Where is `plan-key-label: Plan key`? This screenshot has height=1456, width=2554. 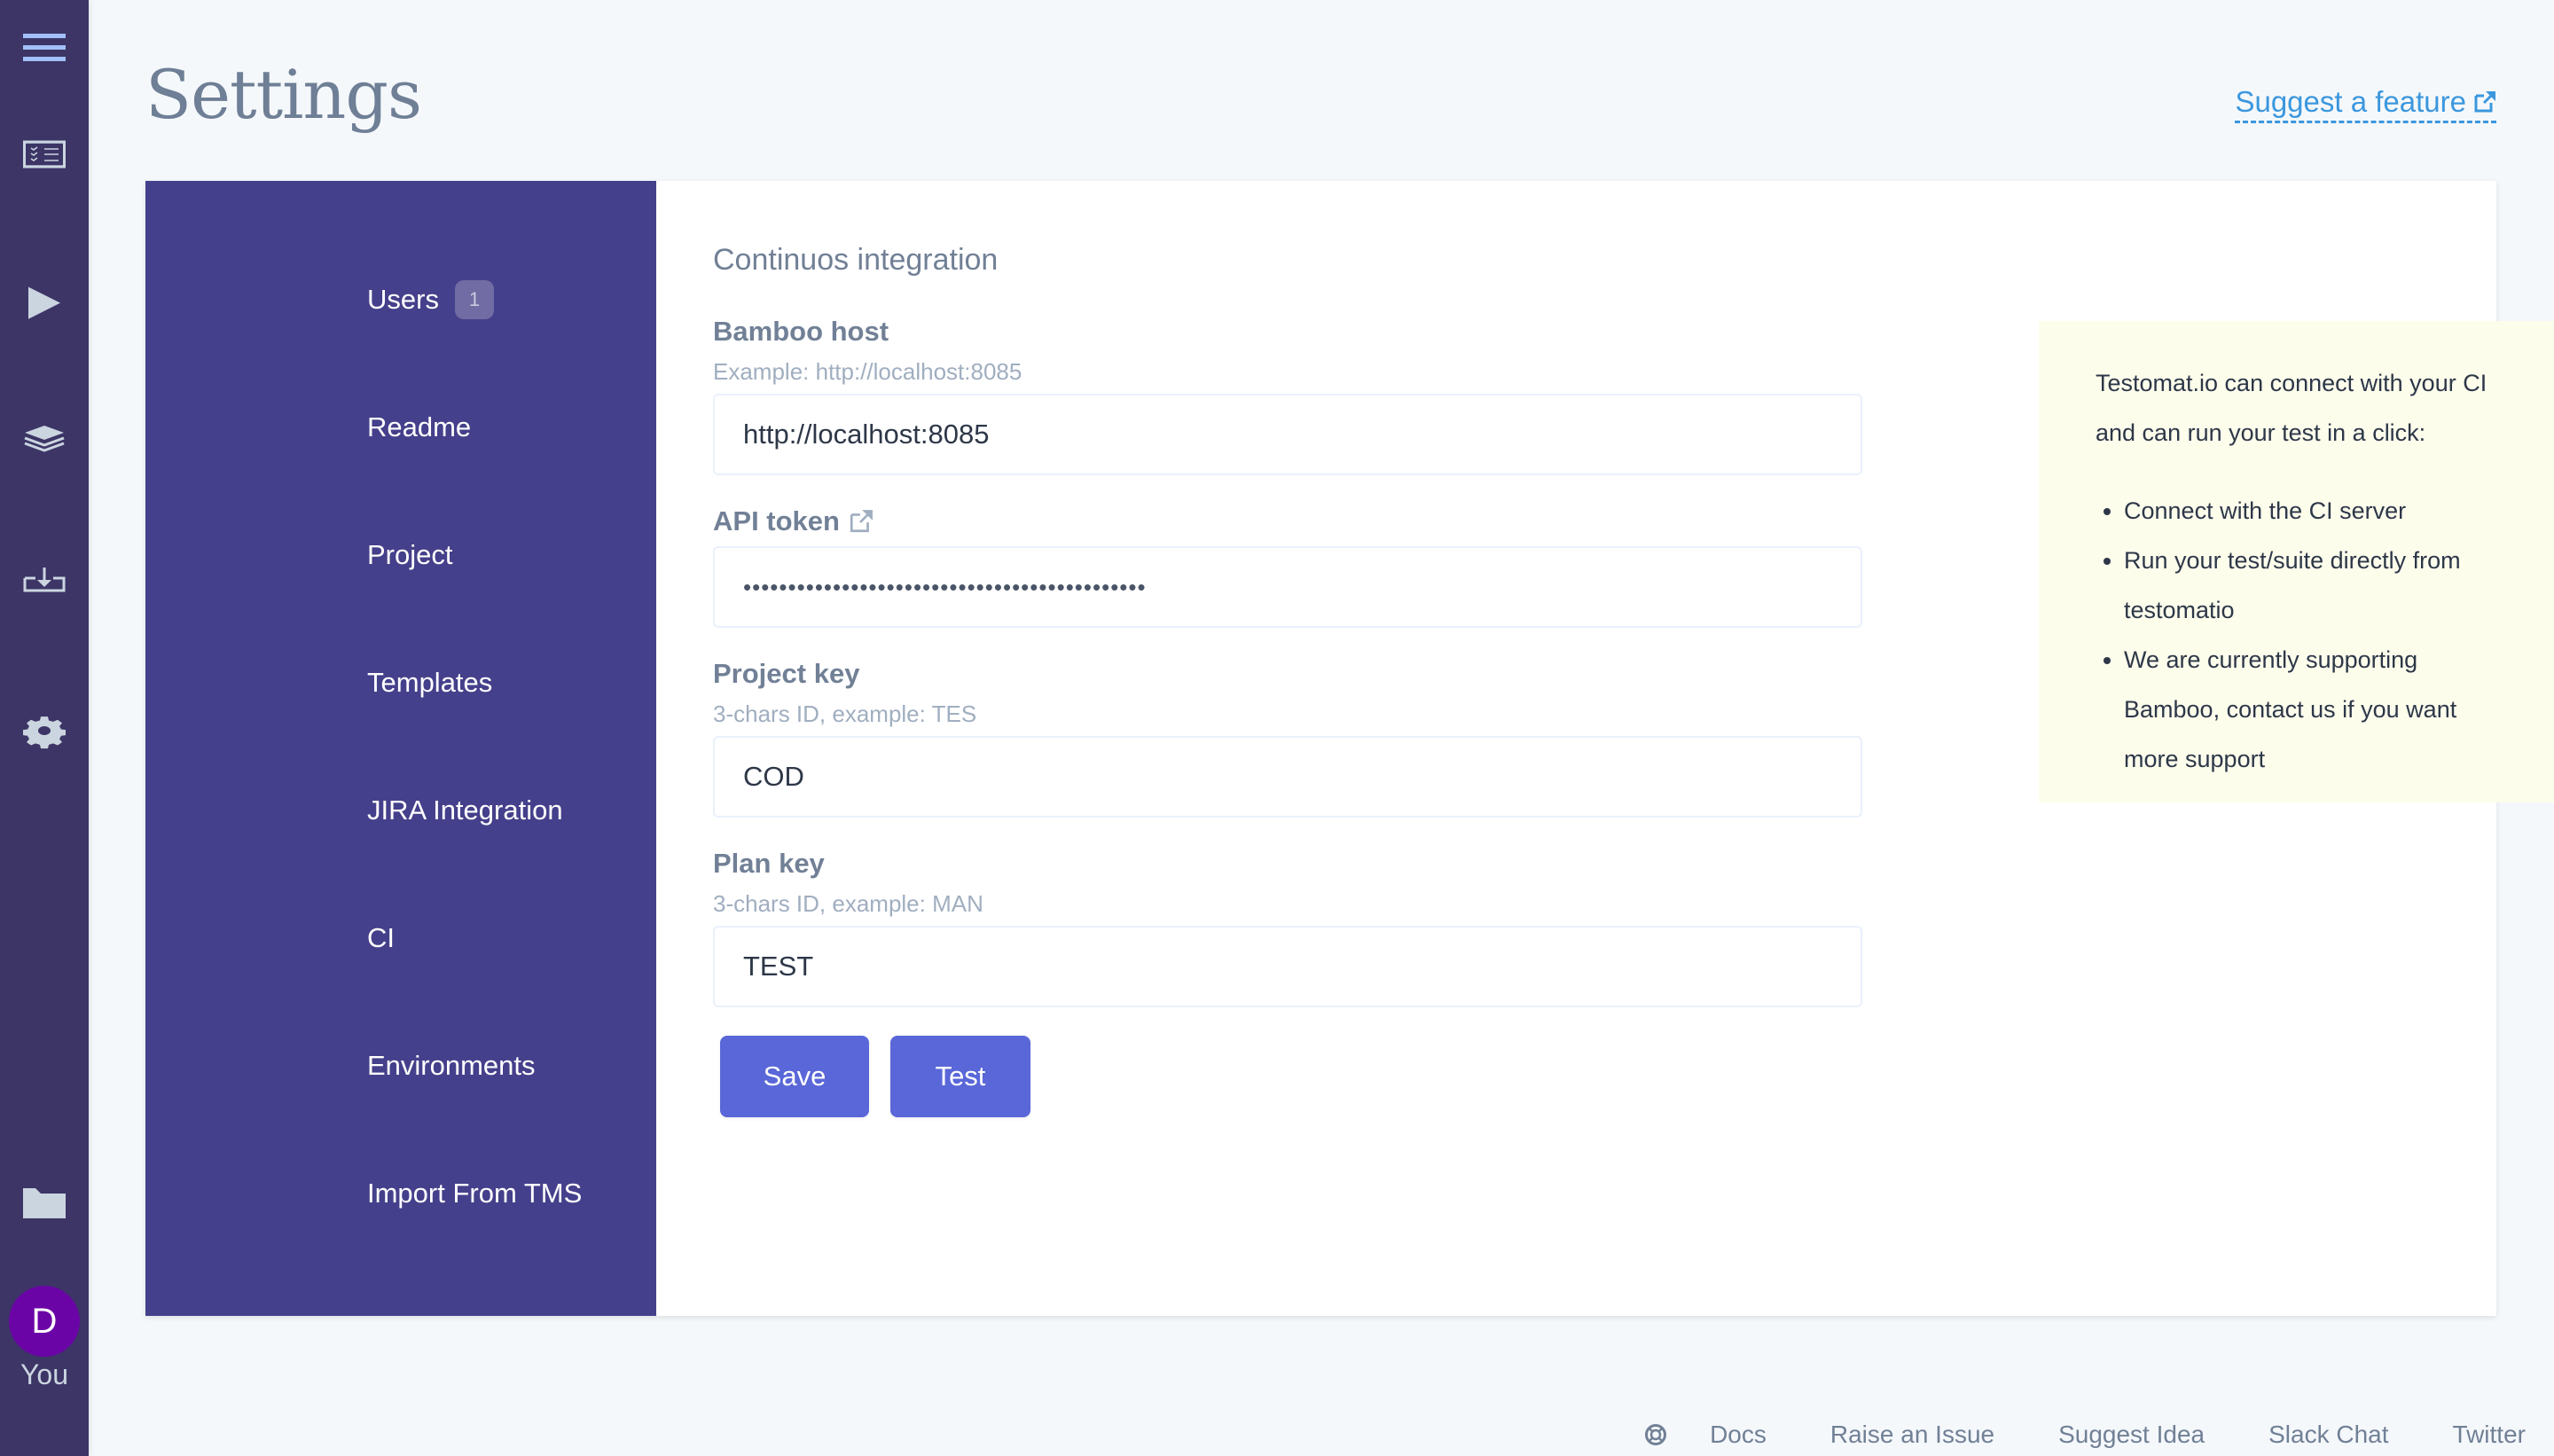 plan-key-label: Plan key is located at coordinates (769, 864).